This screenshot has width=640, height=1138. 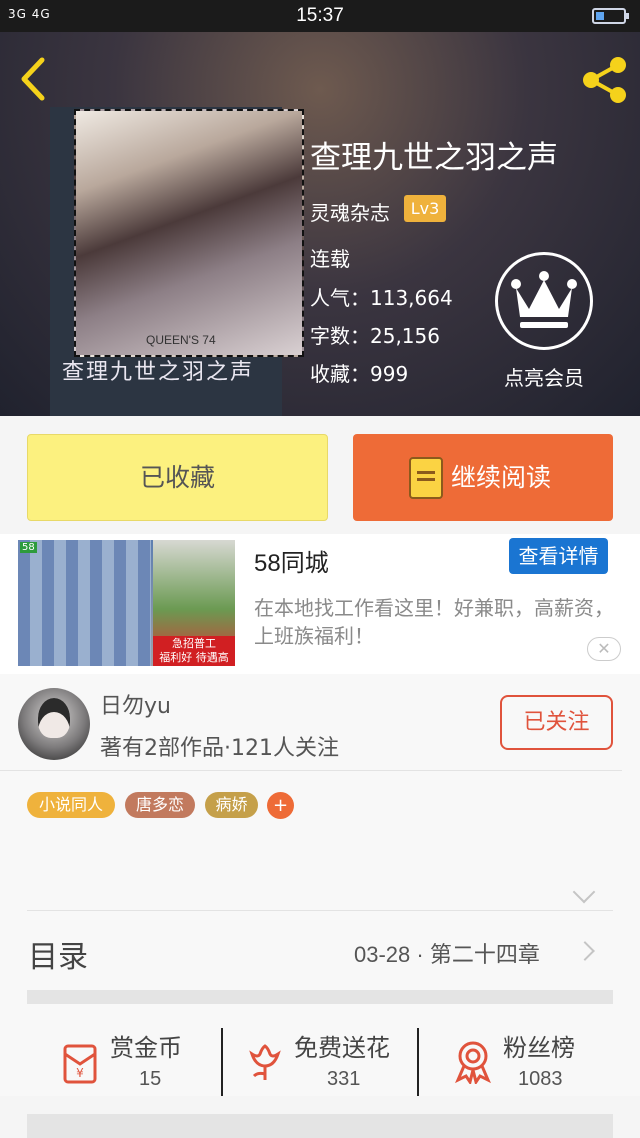 What do you see at coordinates (425, 208) in the screenshot?
I see `level-badge: Lv3` at bounding box center [425, 208].